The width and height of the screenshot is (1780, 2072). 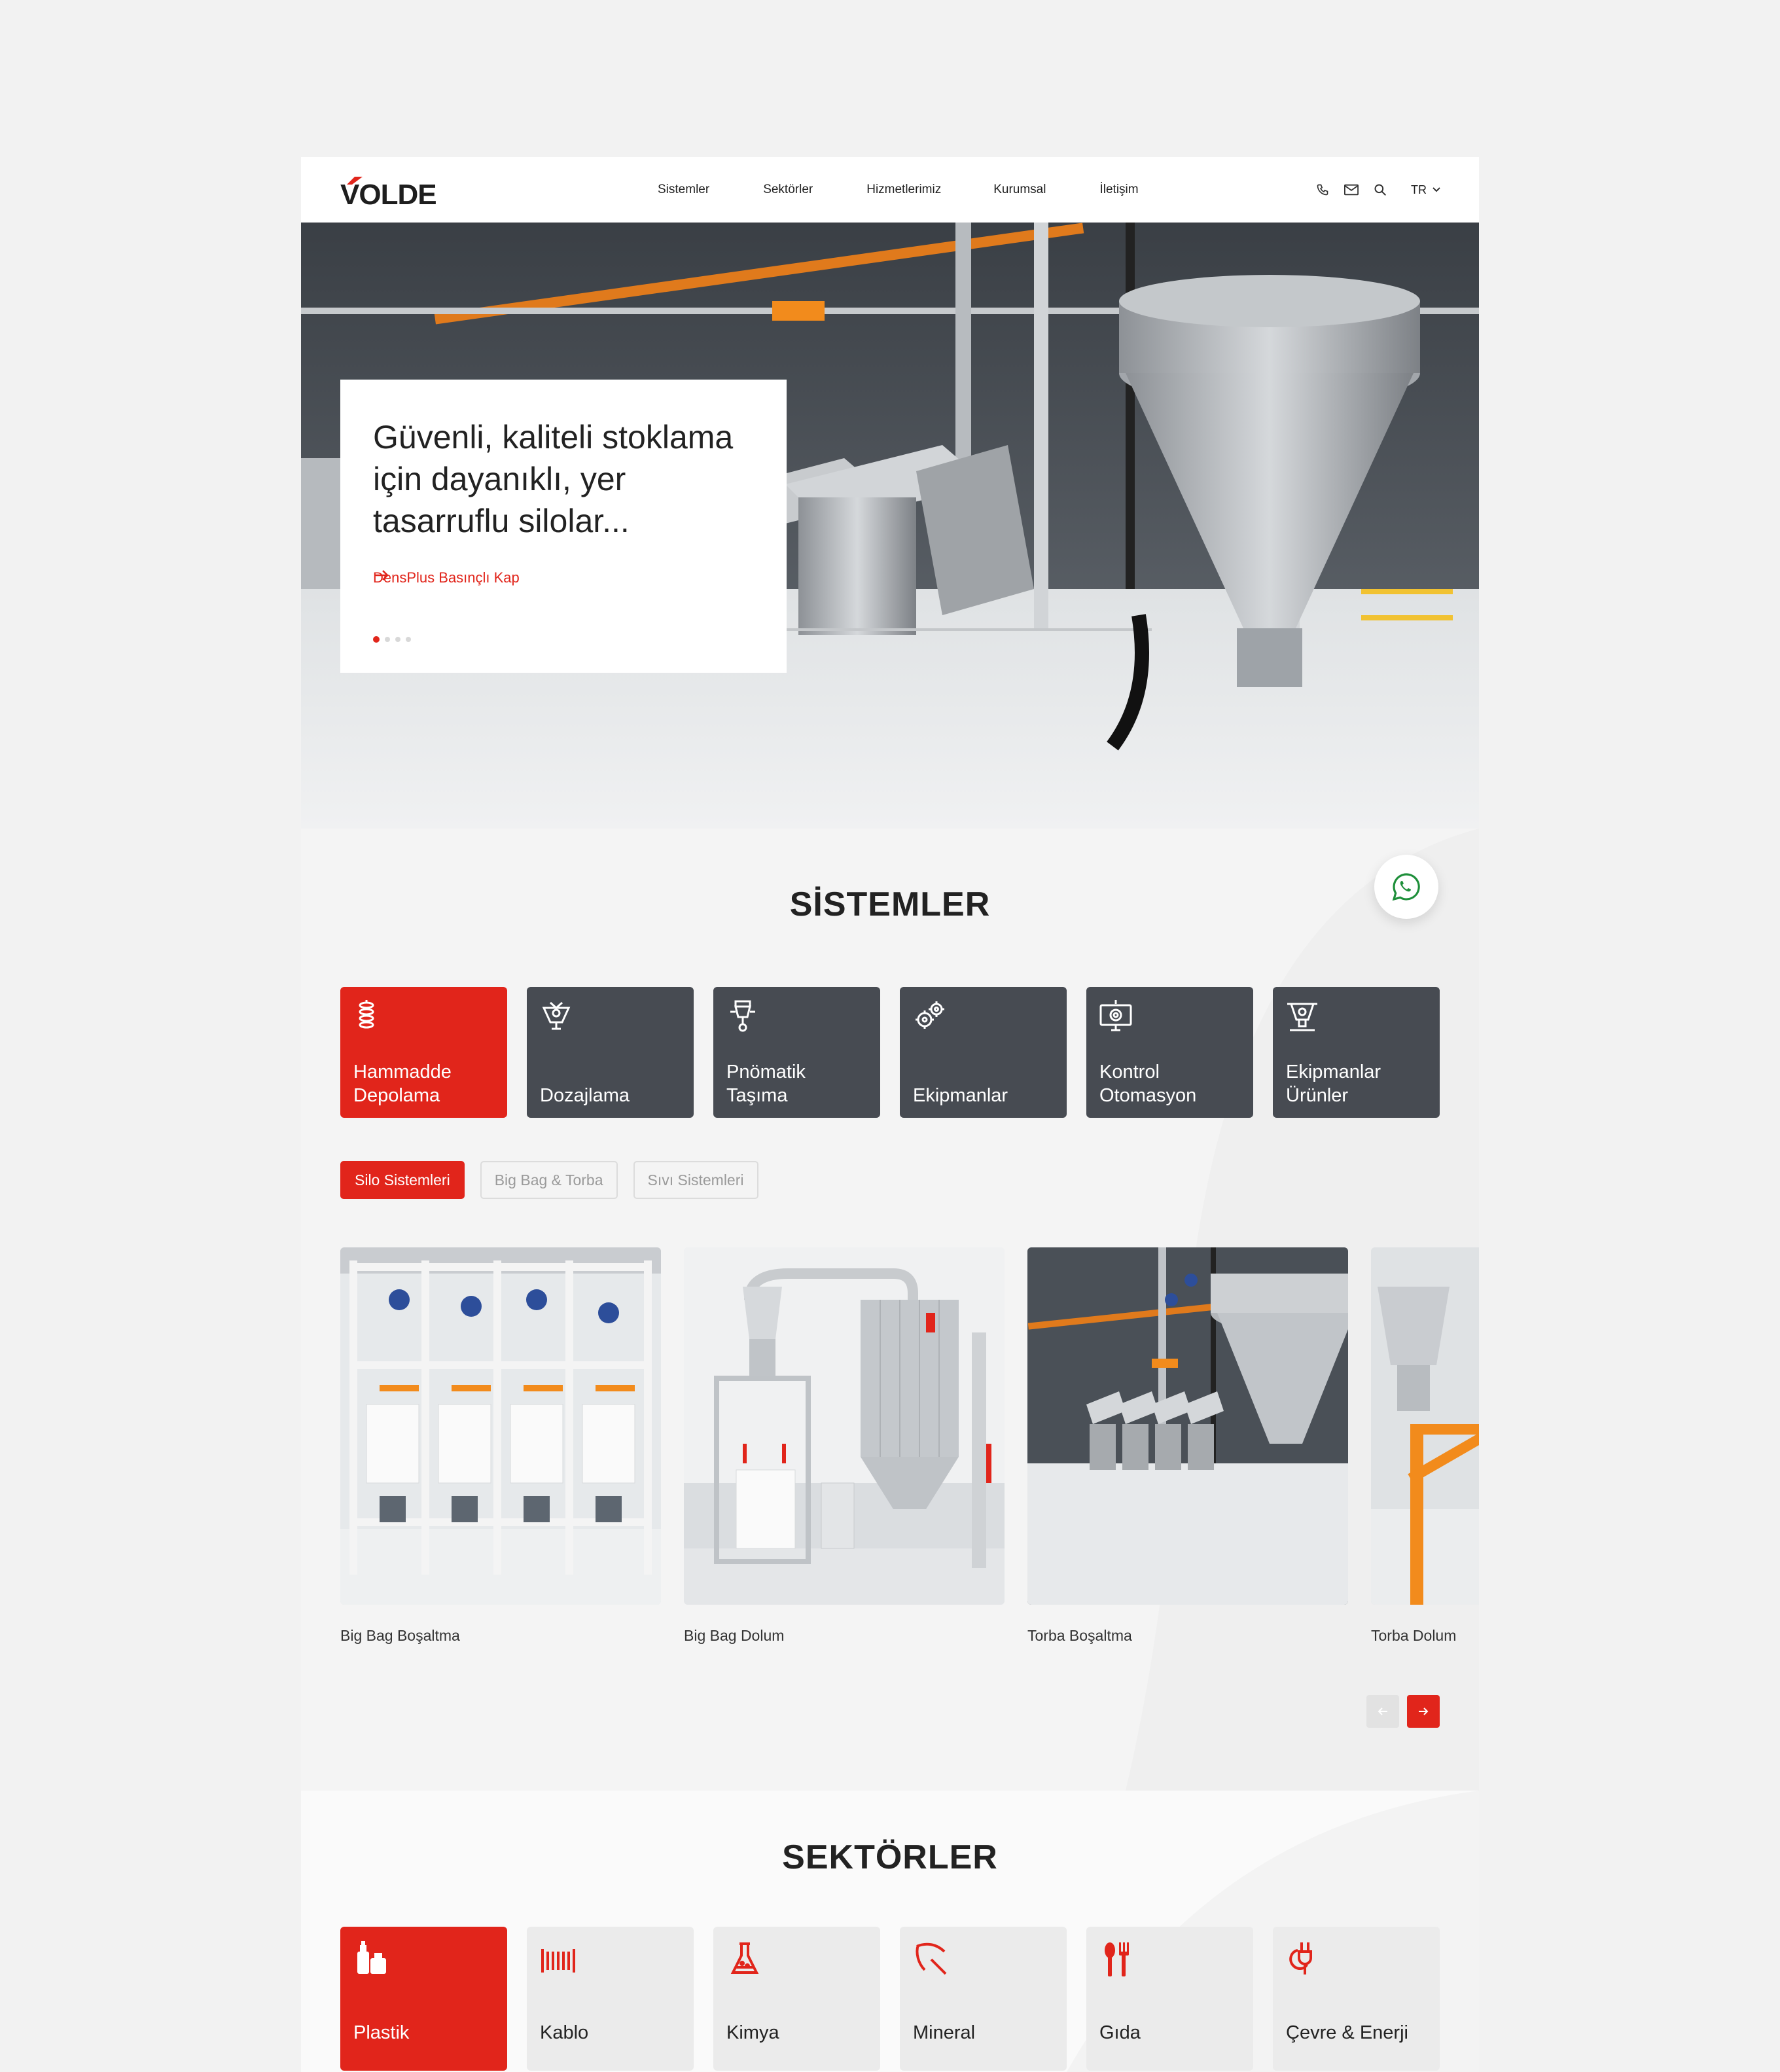 What do you see at coordinates (1356, 1052) in the screenshot?
I see `system-tile-ekipmanlar-urunler: Ekipmanlar Ürünler` at bounding box center [1356, 1052].